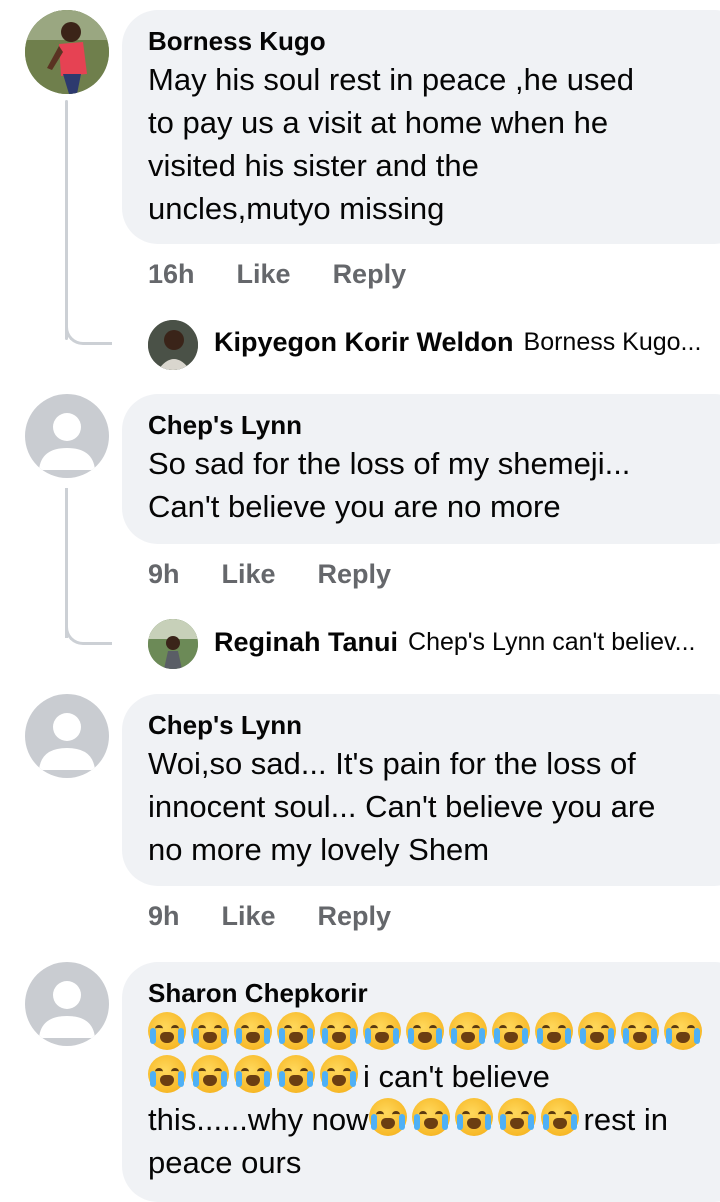 Image resolution: width=720 pixels, height=1202 pixels. I want to click on reply-author: Reginah Tanui, so click(306, 642).